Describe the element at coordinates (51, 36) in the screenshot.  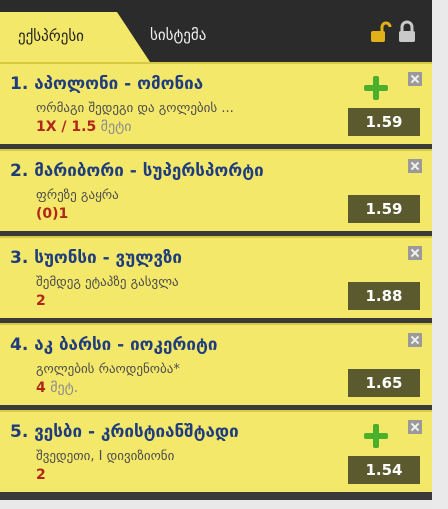
I see `tab-express-label: ექსპრესი` at that location.